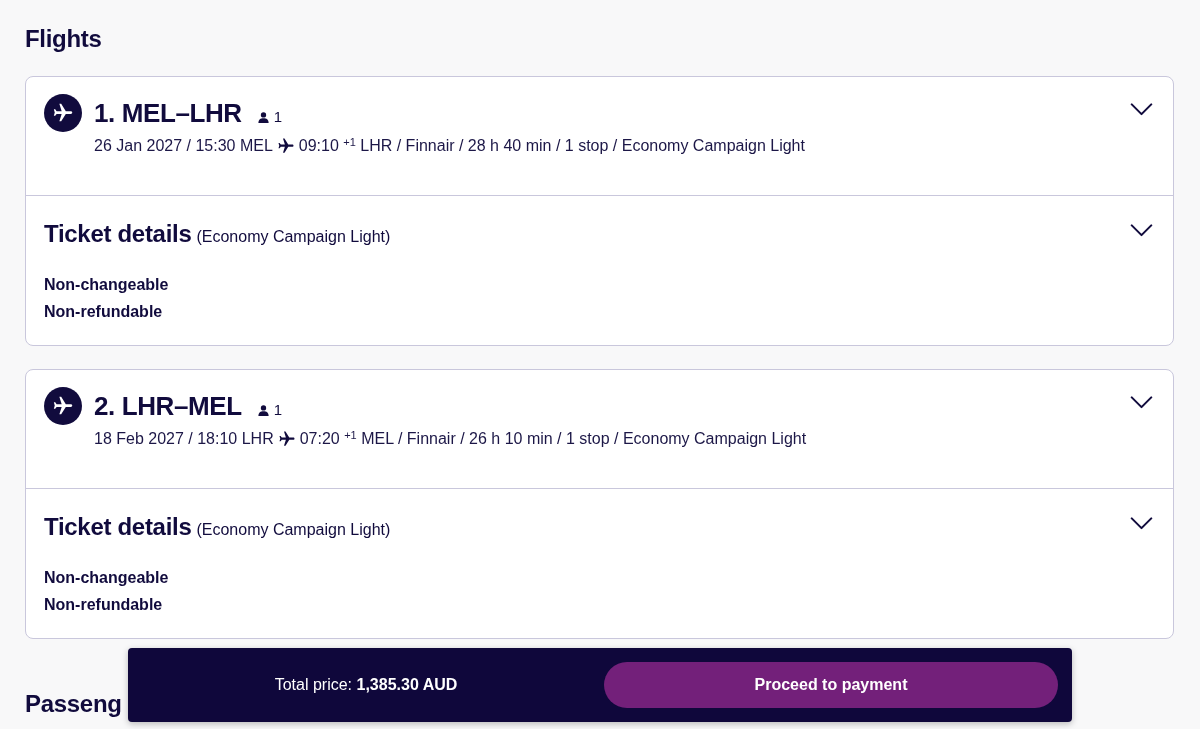 The height and width of the screenshot is (729, 1200). I want to click on section-heading: Flights, so click(63, 39).